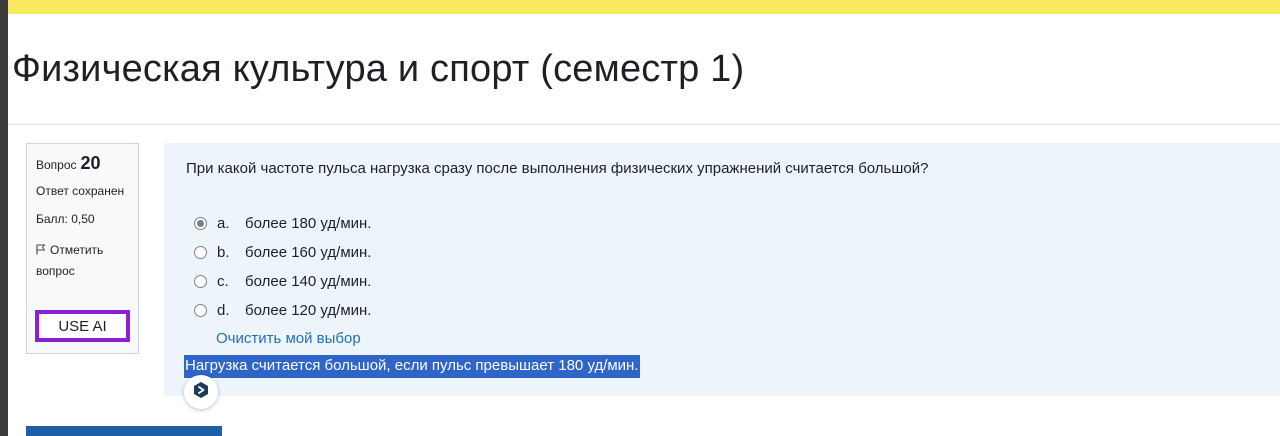 The width and height of the screenshot is (1280, 436). Describe the element at coordinates (223, 310) in the screenshot. I see `answer-letter: d.` at that location.